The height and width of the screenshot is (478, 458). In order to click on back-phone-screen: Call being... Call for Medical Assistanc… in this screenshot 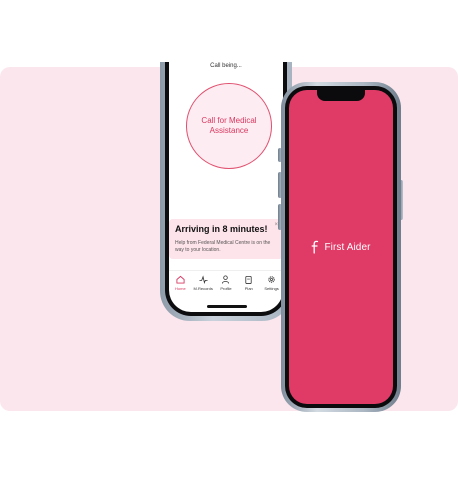, I will do `click(226, 187)`.